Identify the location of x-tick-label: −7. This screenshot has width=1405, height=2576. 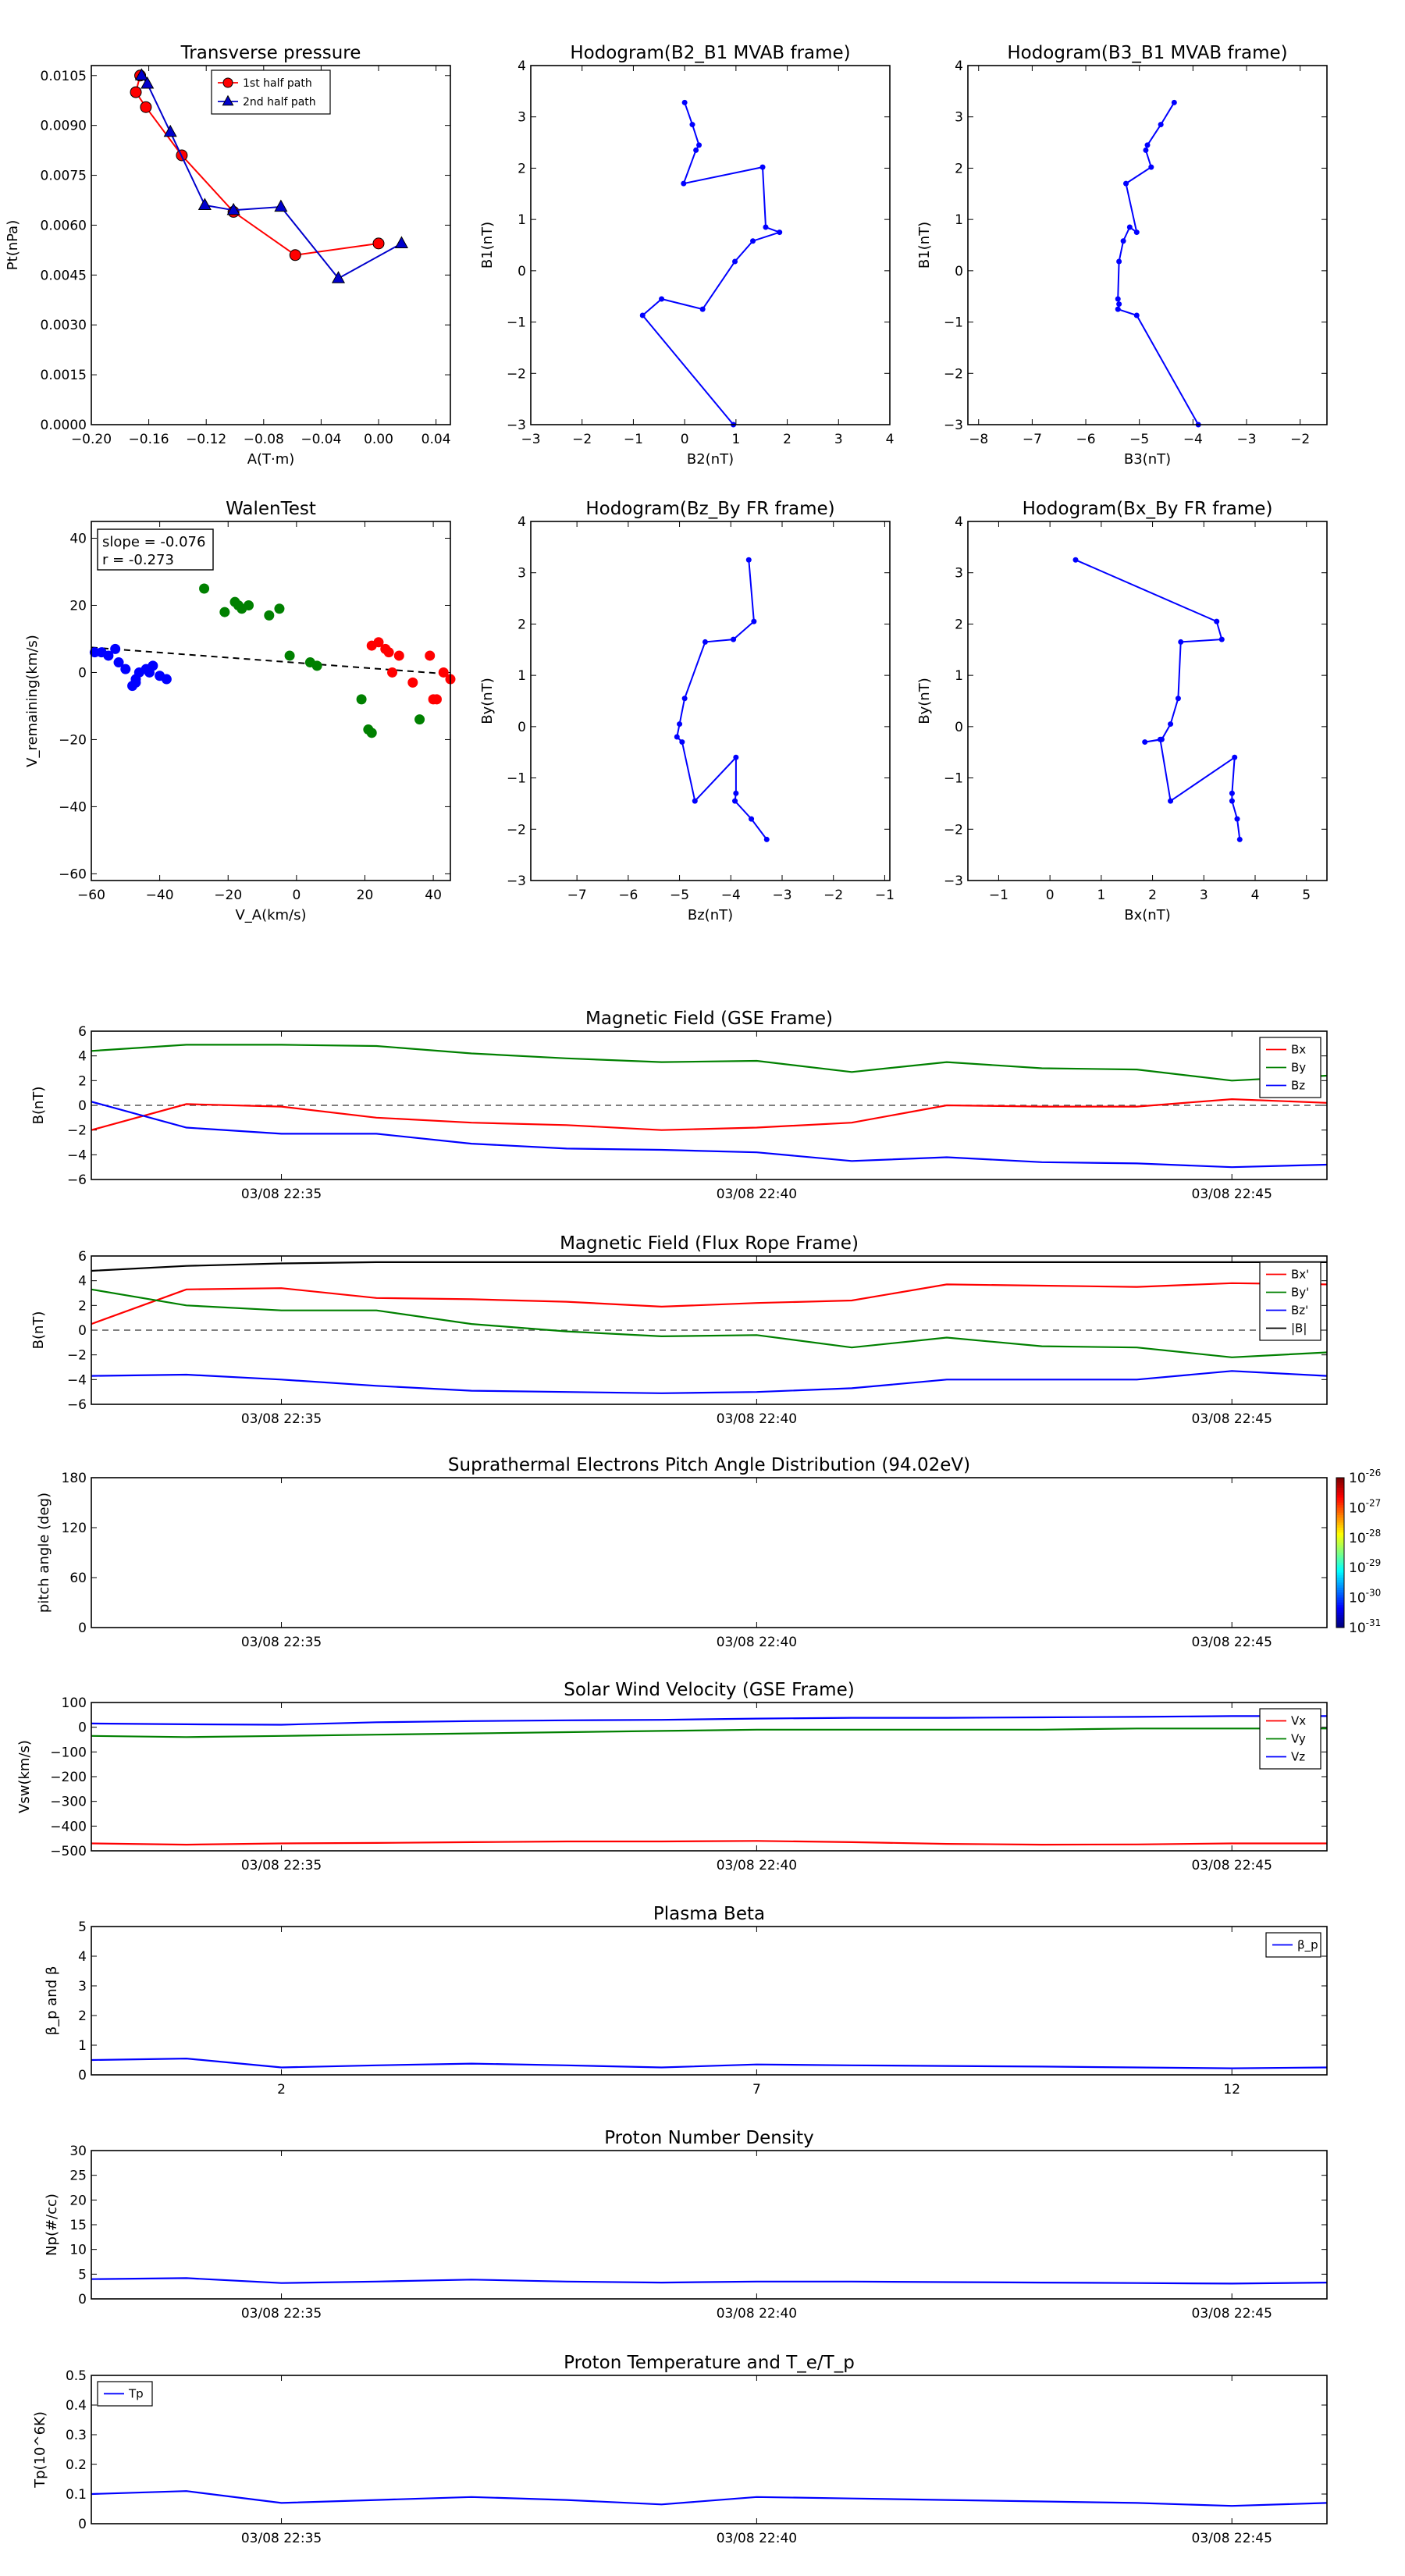
(1032, 439).